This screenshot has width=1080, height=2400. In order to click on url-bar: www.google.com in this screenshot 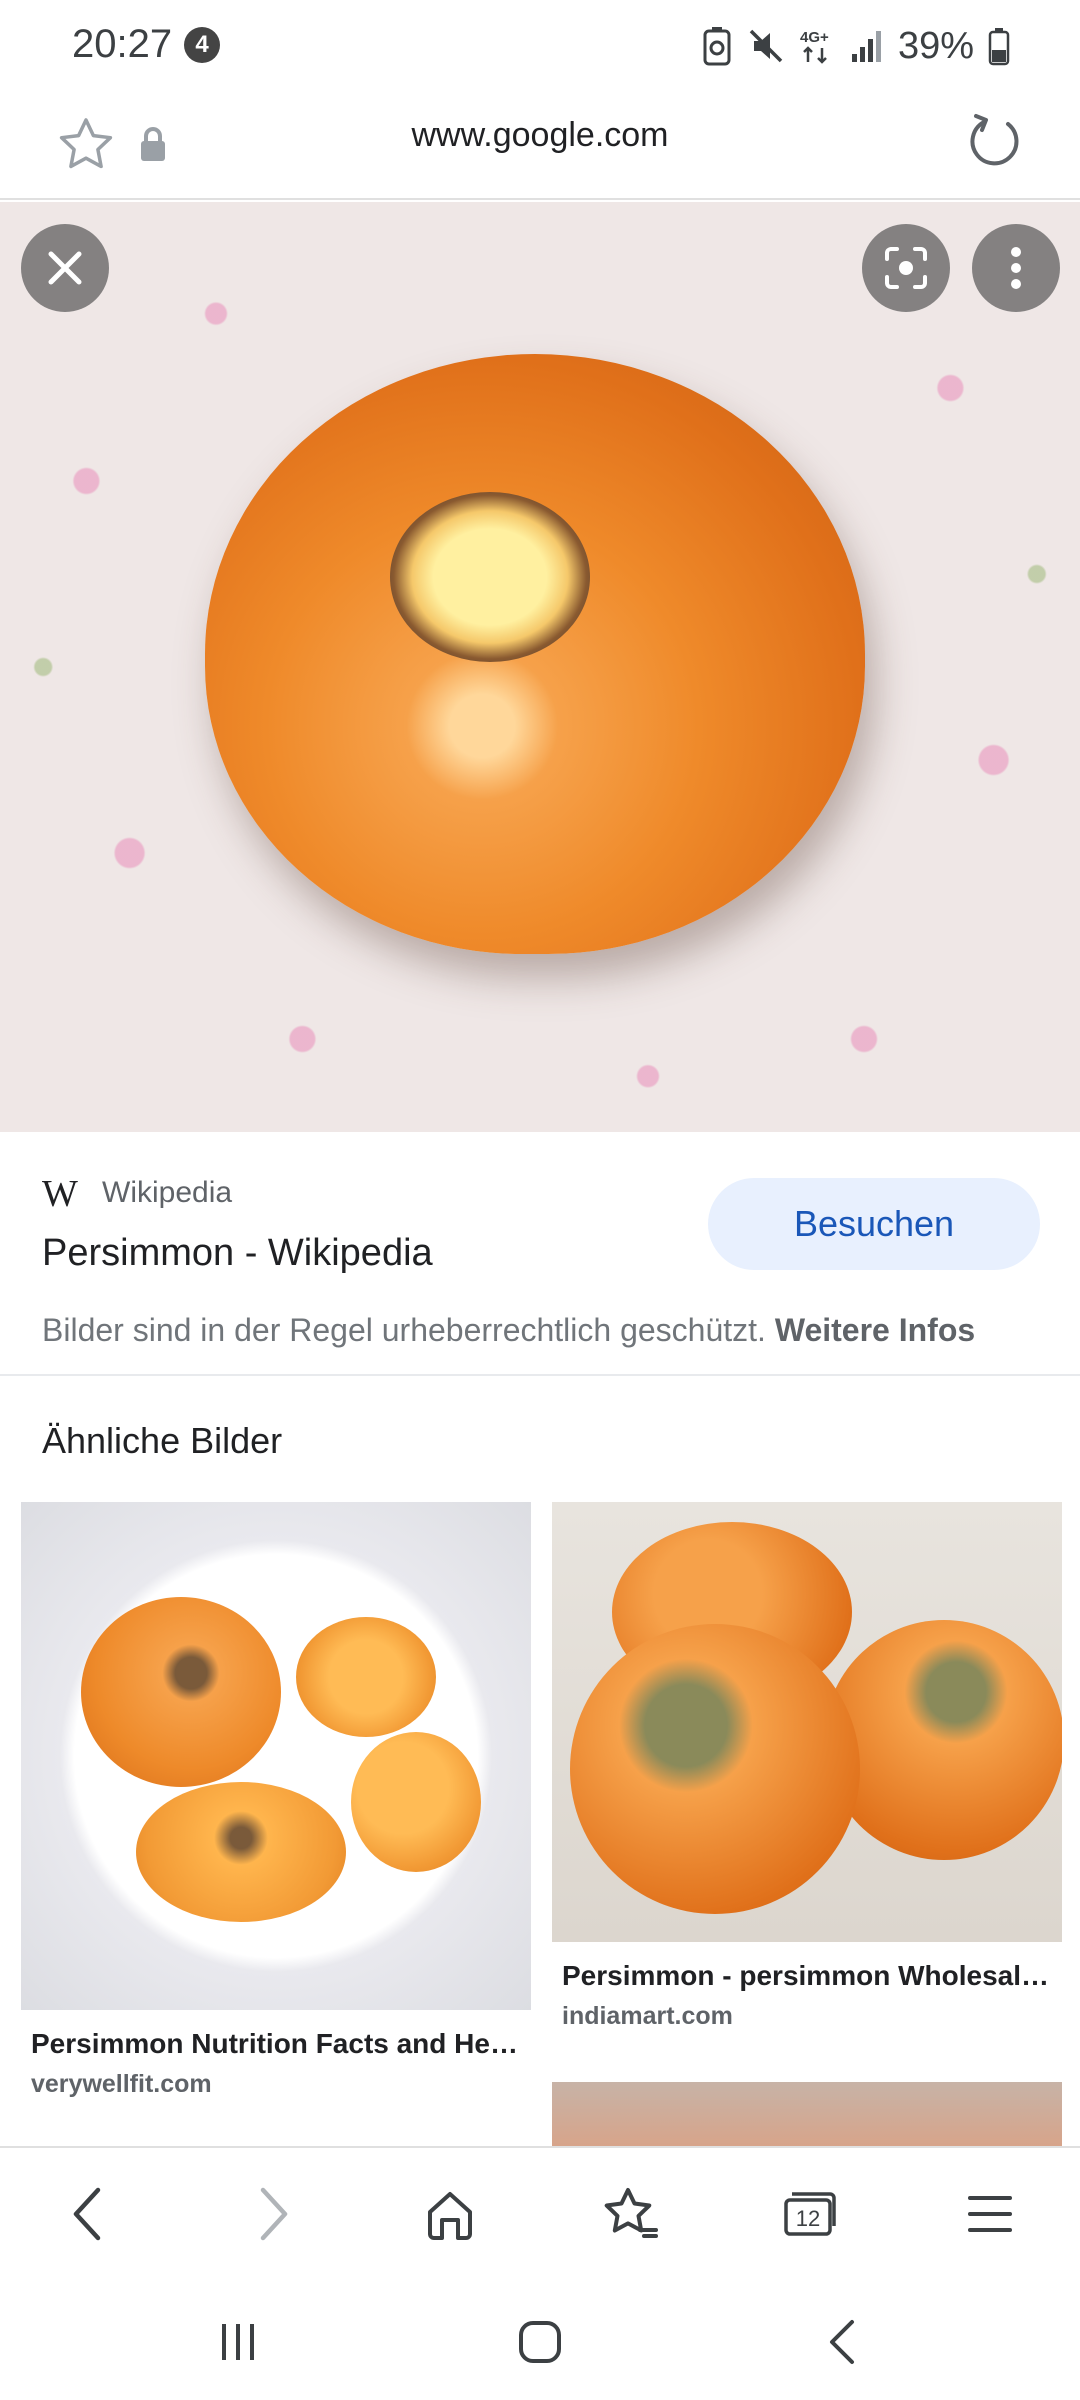, I will do `click(540, 146)`.